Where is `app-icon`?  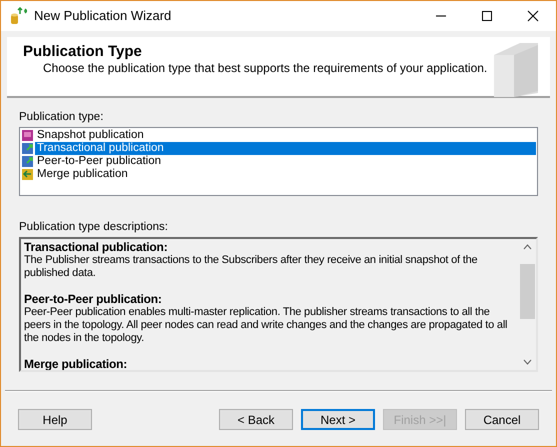
app-icon is located at coordinates (18, 16).